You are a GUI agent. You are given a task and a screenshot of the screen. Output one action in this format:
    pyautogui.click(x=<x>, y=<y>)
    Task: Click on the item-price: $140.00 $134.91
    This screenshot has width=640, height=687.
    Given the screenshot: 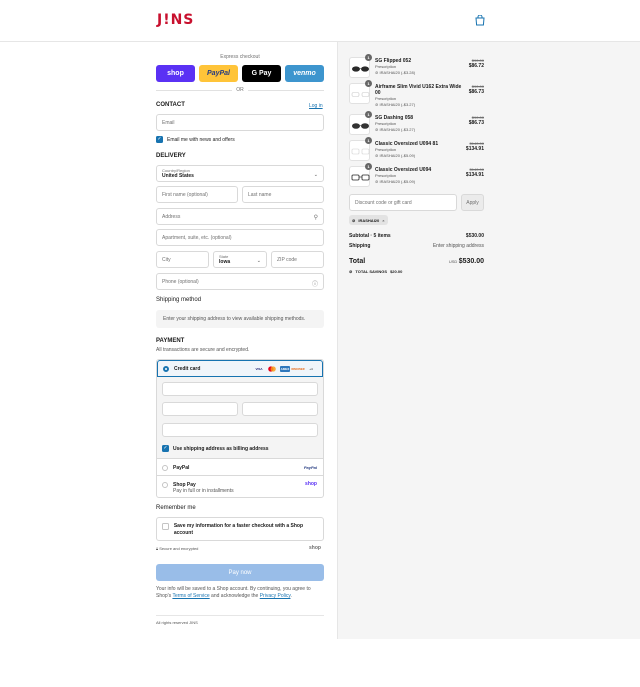 What is the action you would take?
    pyautogui.click(x=475, y=146)
    